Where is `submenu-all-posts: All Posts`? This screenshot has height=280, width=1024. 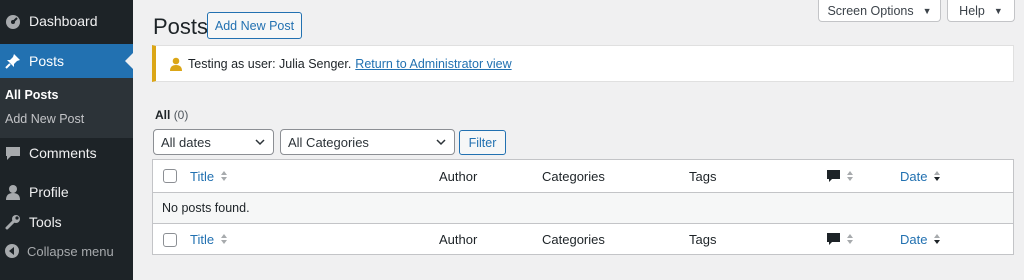 submenu-all-posts: All Posts is located at coordinates (32, 95).